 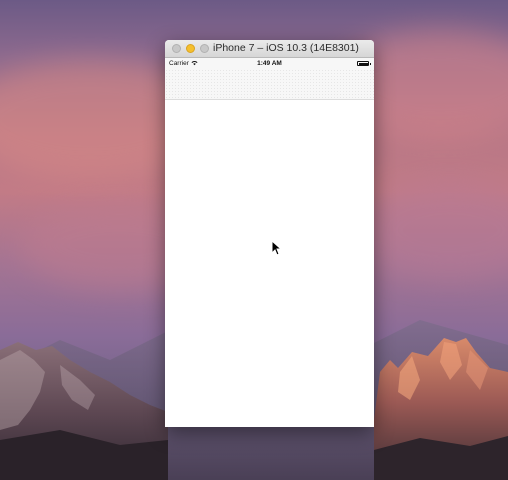 What do you see at coordinates (269, 84) in the screenshot?
I see `navigation-bar` at bounding box center [269, 84].